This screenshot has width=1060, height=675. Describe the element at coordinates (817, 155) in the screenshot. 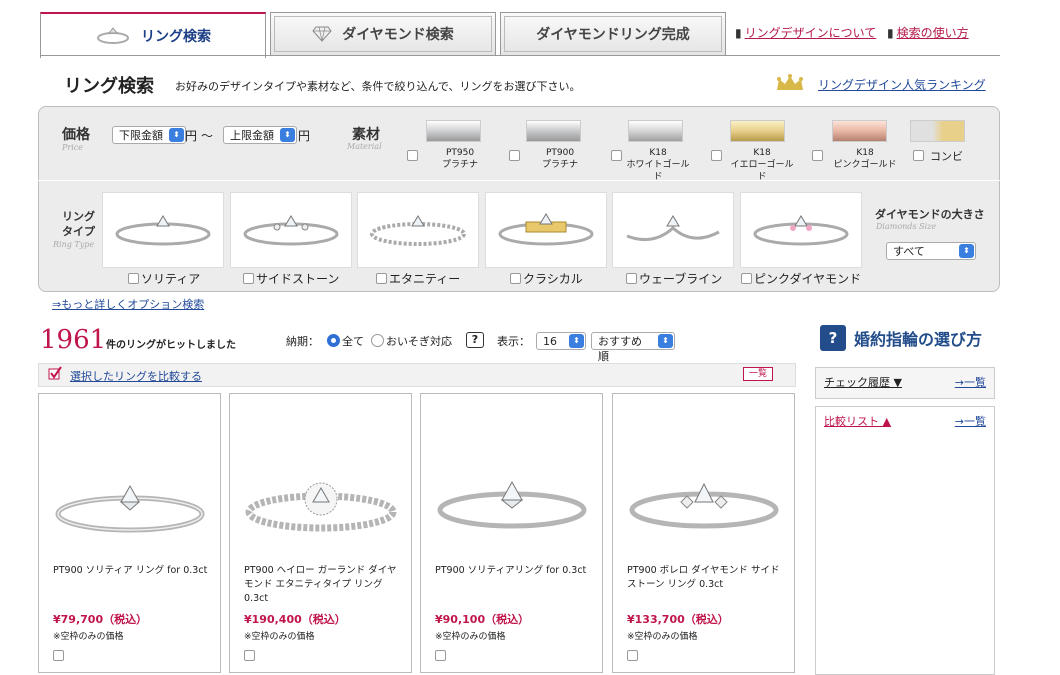

I see `material-checkbox-k18pg` at that location.